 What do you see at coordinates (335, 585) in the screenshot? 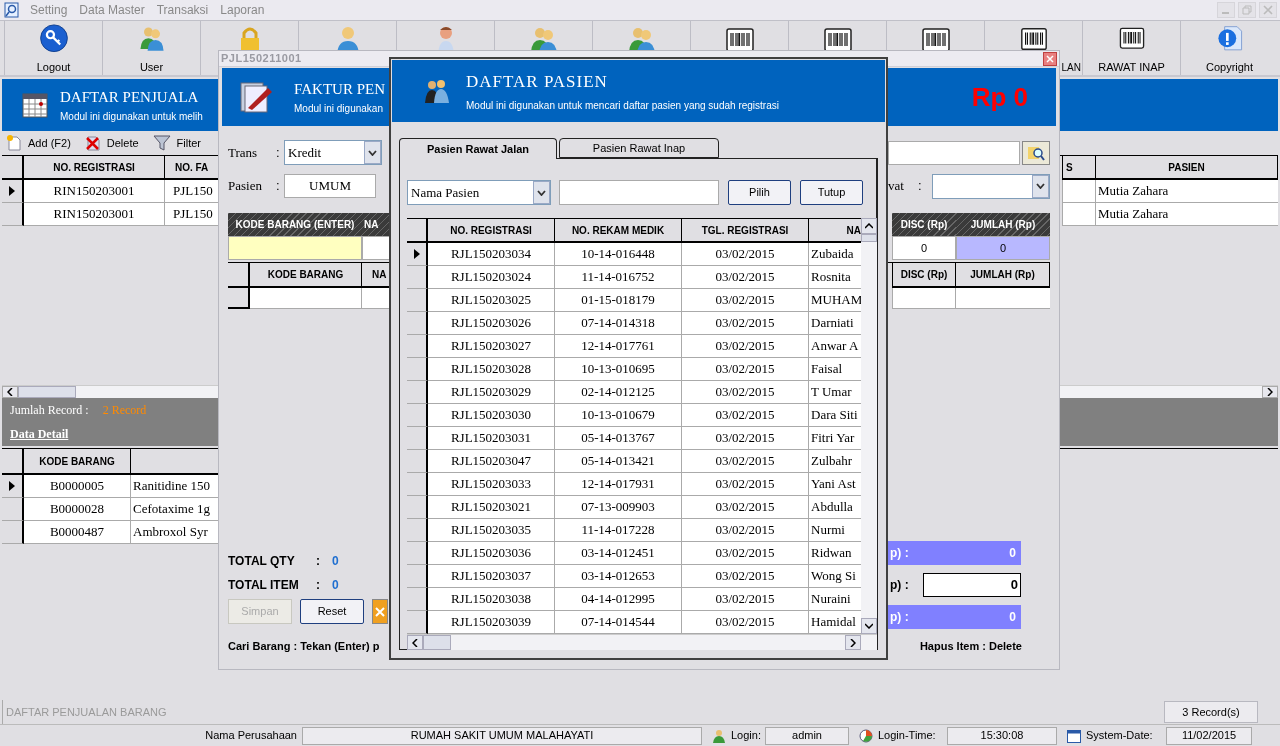
I see `total-value: 0` at bounding box center [335, 585].